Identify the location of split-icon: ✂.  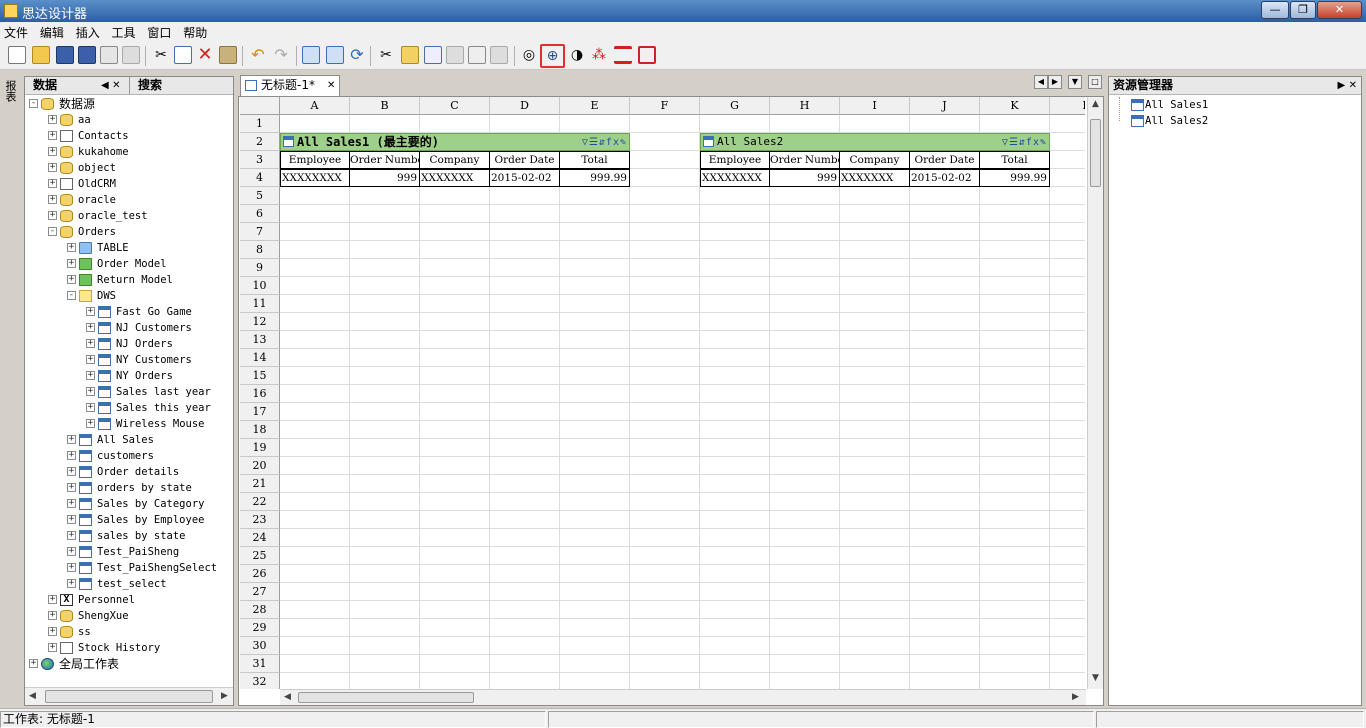
(386, 55).